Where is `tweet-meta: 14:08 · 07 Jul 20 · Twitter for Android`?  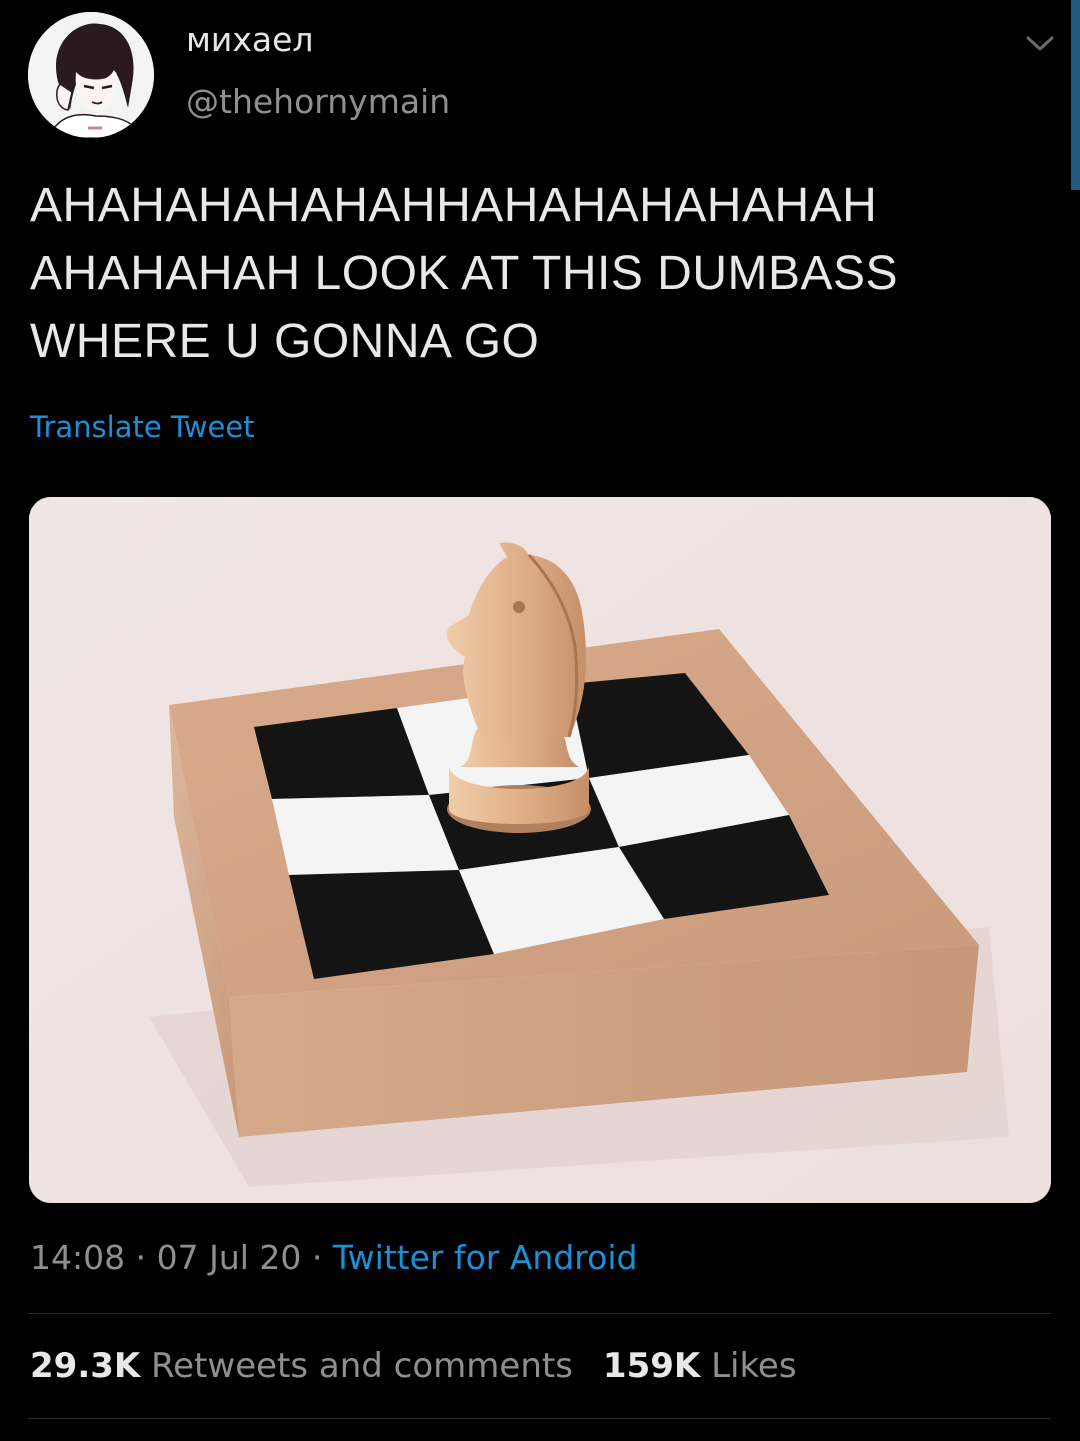 tweet-meta: 14:08 · 07 Jul 20 · Twitter for Android is located at coordinates (333, 1257).